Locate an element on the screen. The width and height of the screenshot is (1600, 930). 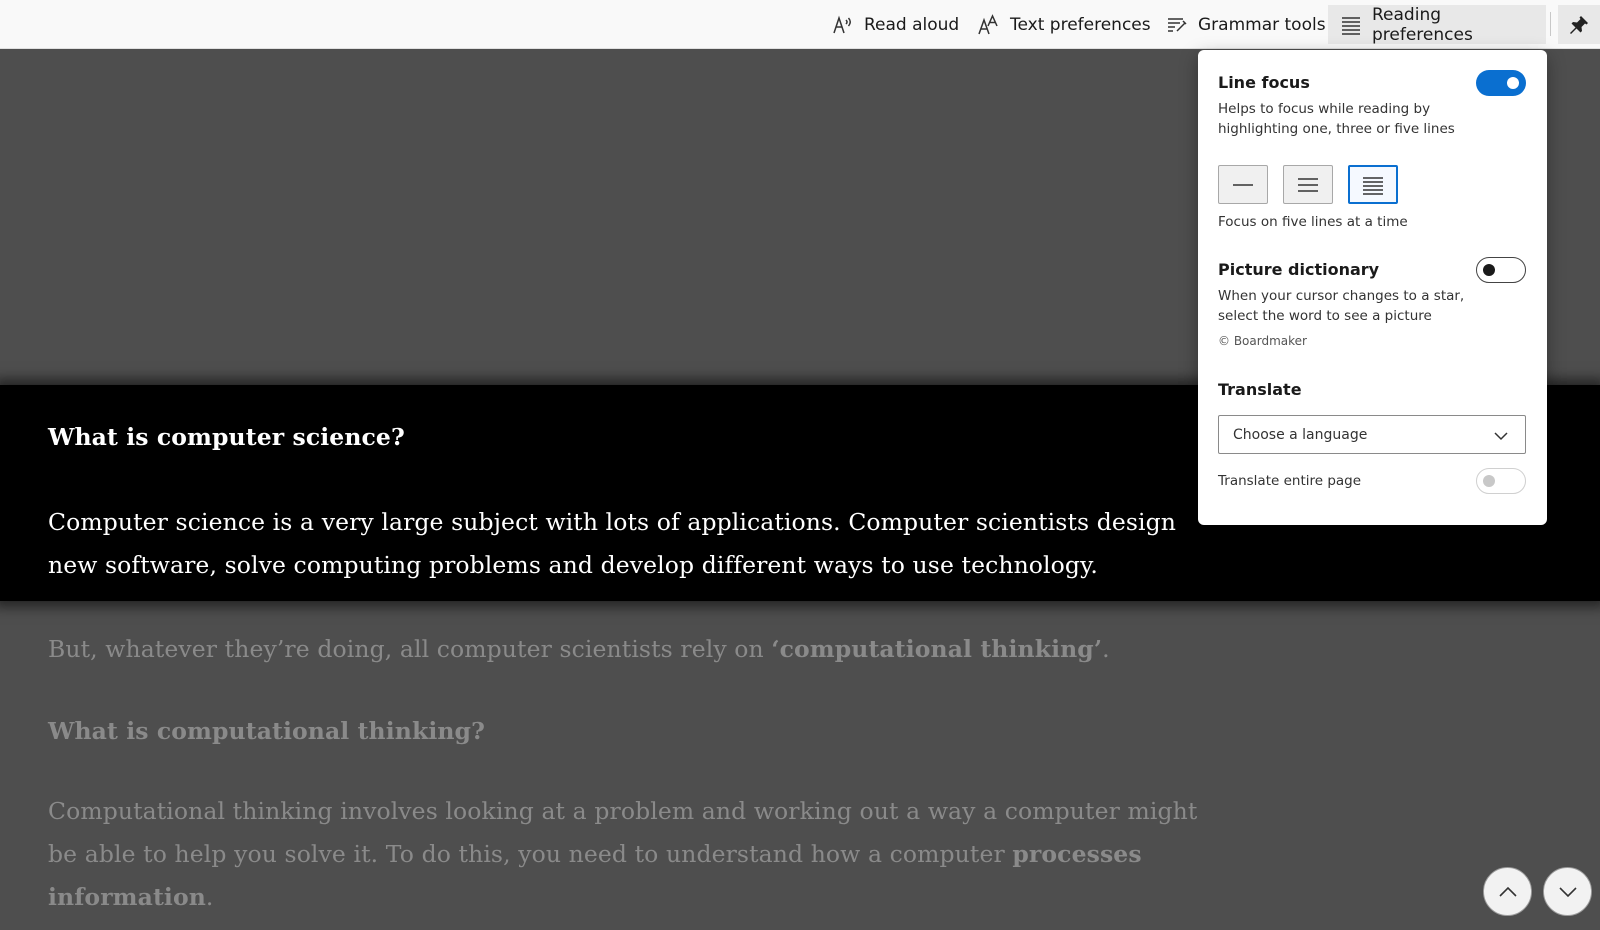
translate-title: Translate is located at coordinates (1260, 389).